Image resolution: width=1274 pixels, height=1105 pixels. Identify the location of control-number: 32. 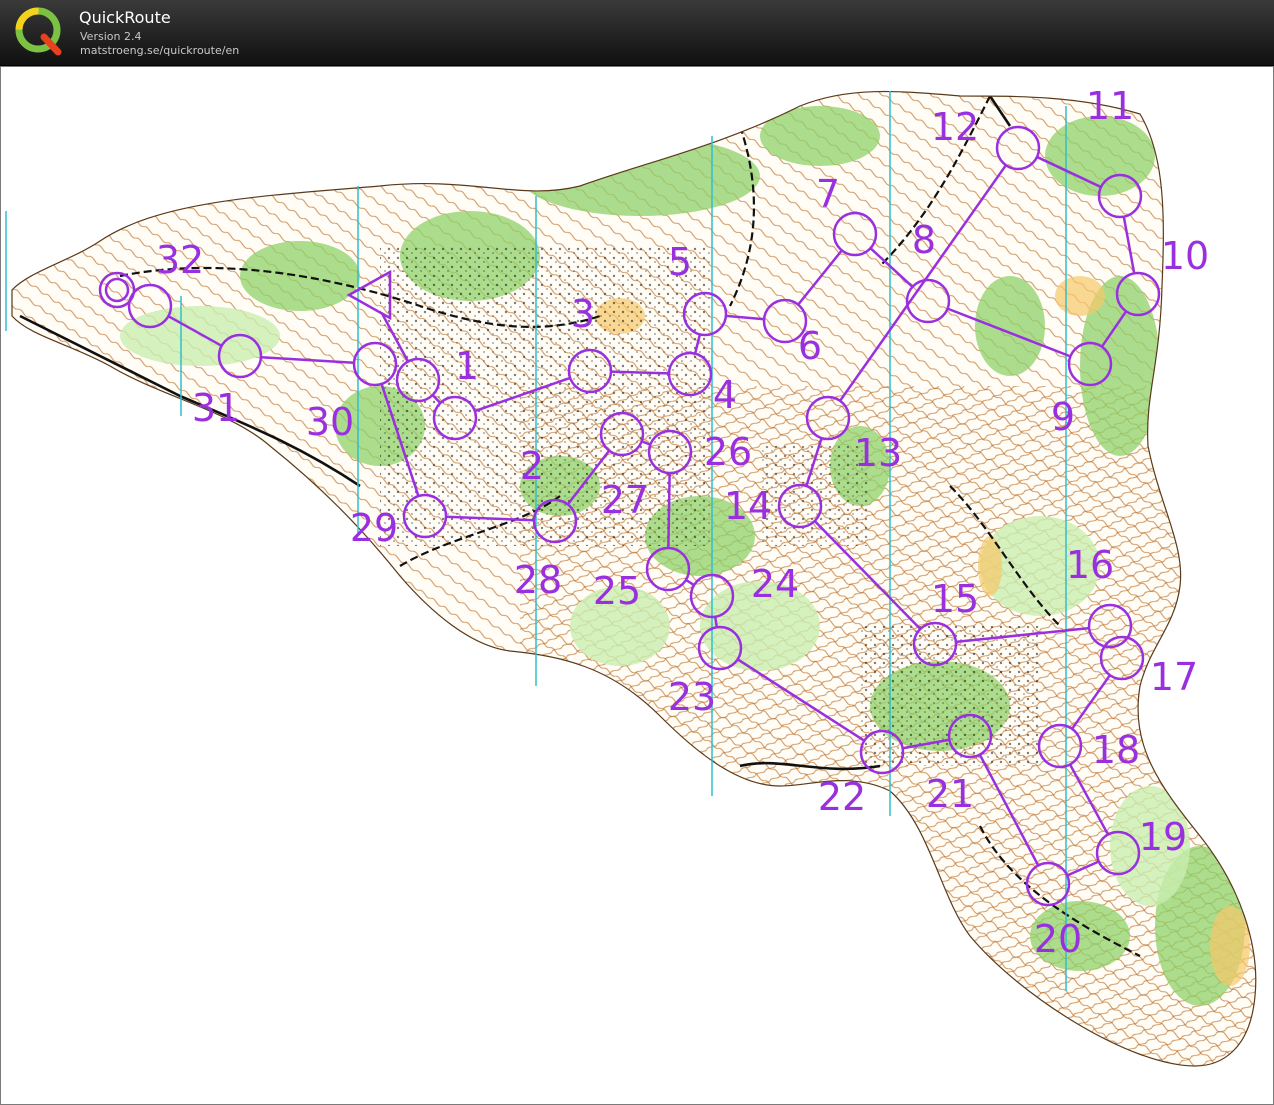
(180, 260).